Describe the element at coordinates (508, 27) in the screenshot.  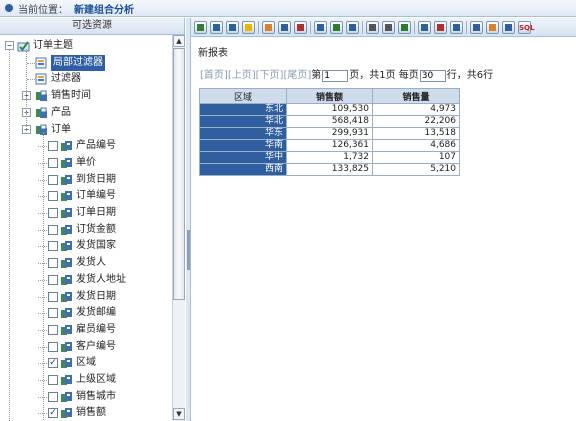
I see `query-button` at that location.